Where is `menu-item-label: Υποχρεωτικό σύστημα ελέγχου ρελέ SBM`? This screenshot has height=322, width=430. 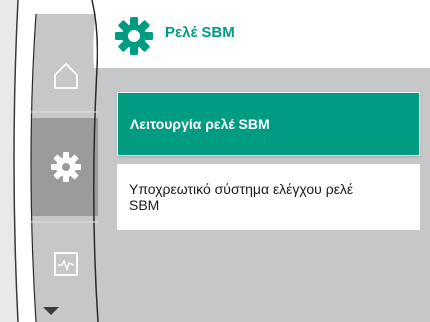
menu-item-label: Υποχρεωτικό σύστημα ελέγχου ρελέ SBM is located at coordinates (241, 197).